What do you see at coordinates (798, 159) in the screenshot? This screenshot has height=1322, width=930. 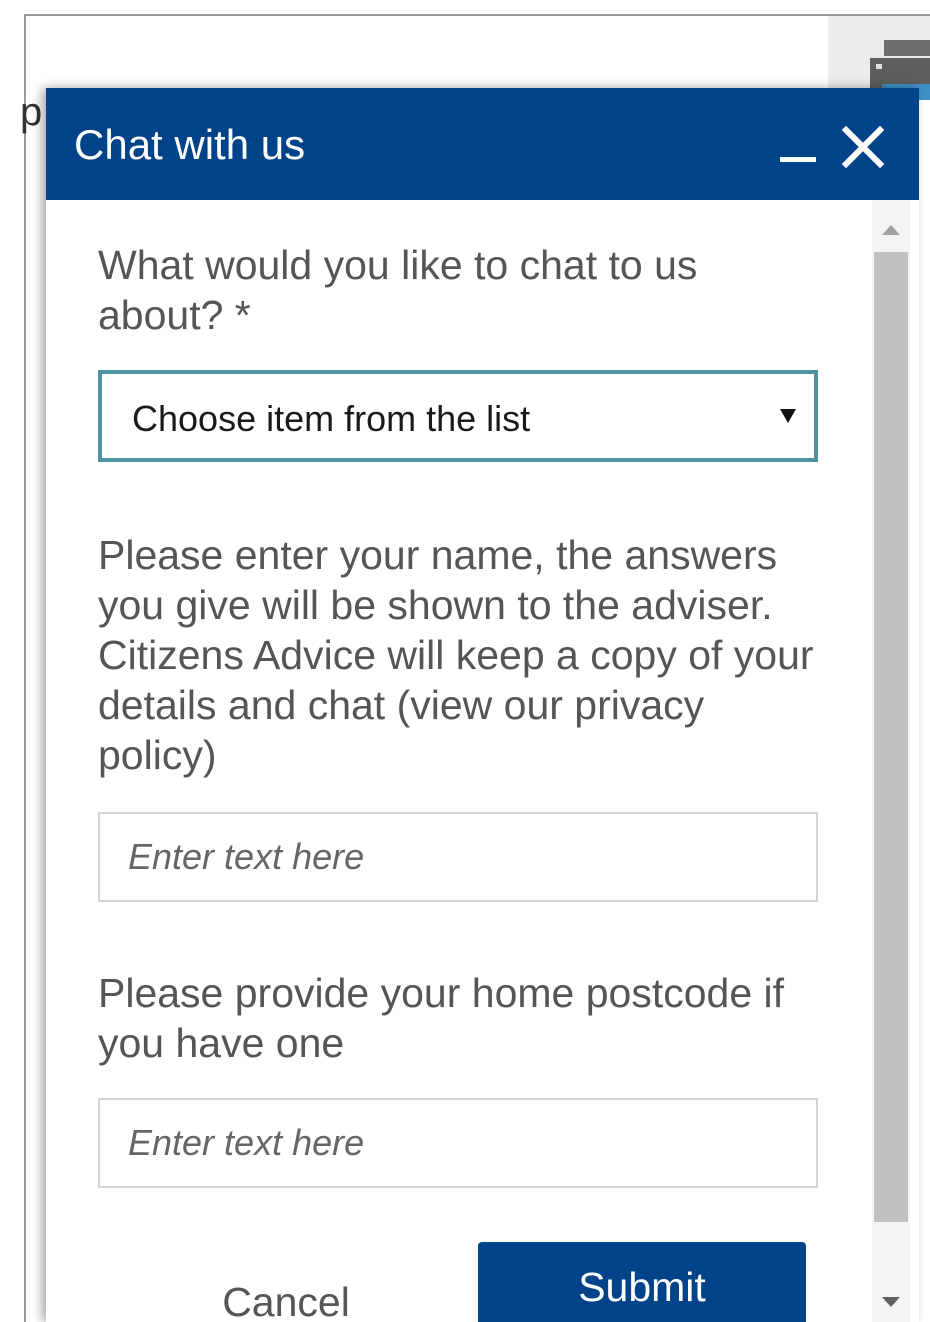 I see `minimize-icon` at bounding box center [798, 159].